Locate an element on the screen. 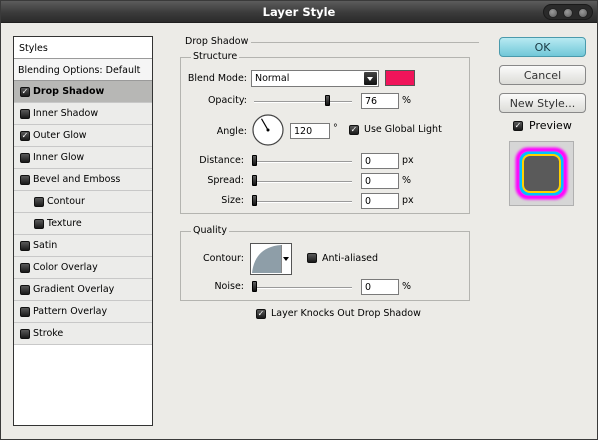 This screenshot has width=598, height=440. preview-label: Preview is located at coordinates (550, 125).